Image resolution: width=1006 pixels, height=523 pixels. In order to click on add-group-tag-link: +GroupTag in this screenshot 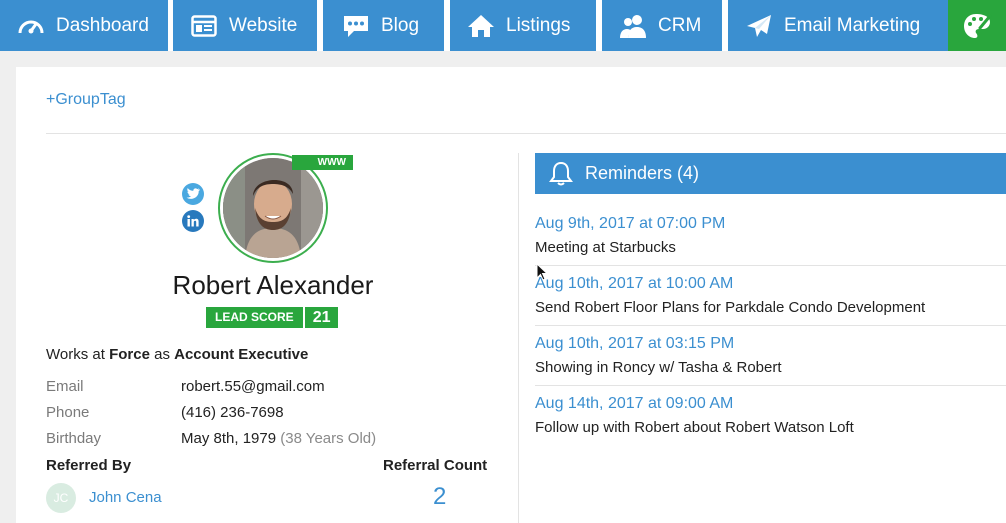, I will do `click(86, 100)`.